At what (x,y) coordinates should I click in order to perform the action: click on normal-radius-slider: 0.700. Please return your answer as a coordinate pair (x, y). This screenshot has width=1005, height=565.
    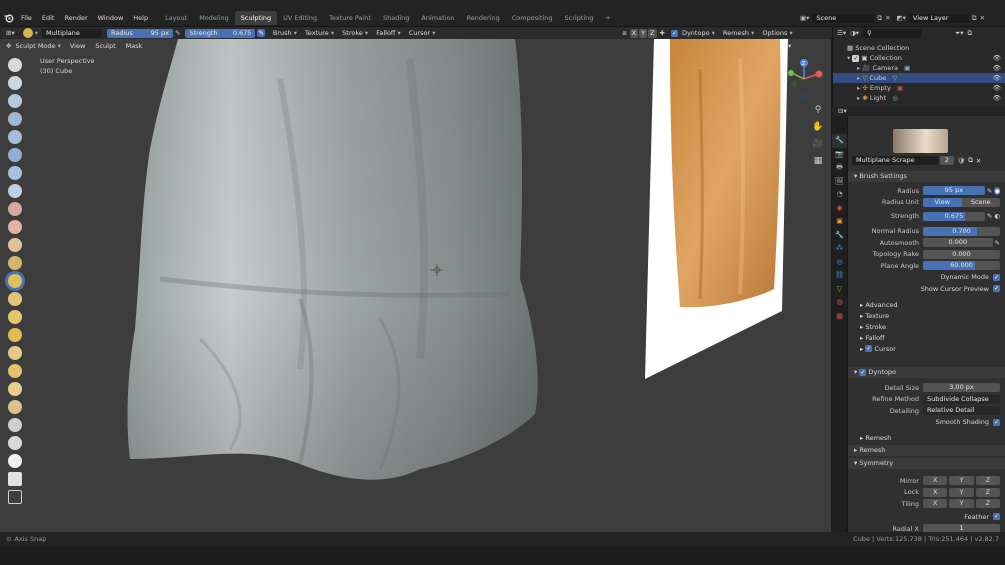
    Looking at the image, I should click on (961, 231).